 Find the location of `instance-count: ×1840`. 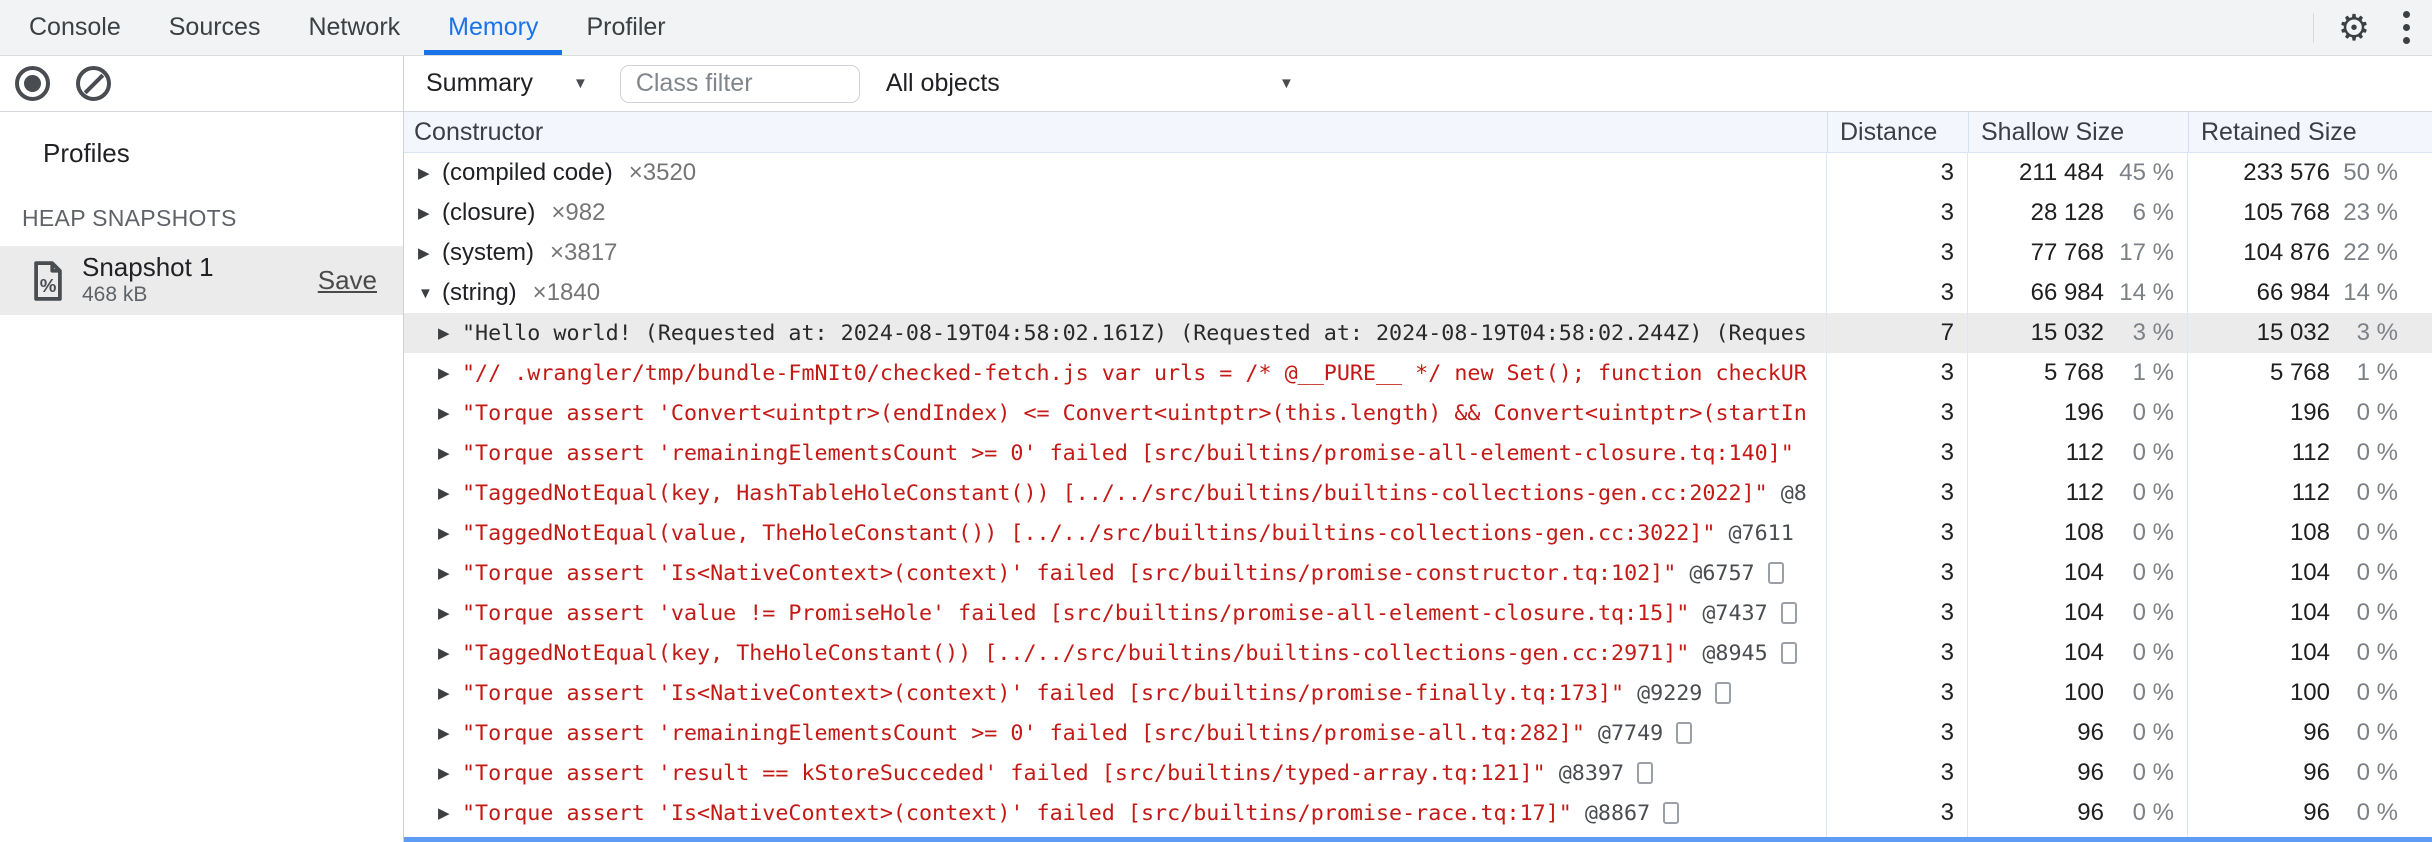

instance-count: ×1840 is located at coordinates (566, 292).